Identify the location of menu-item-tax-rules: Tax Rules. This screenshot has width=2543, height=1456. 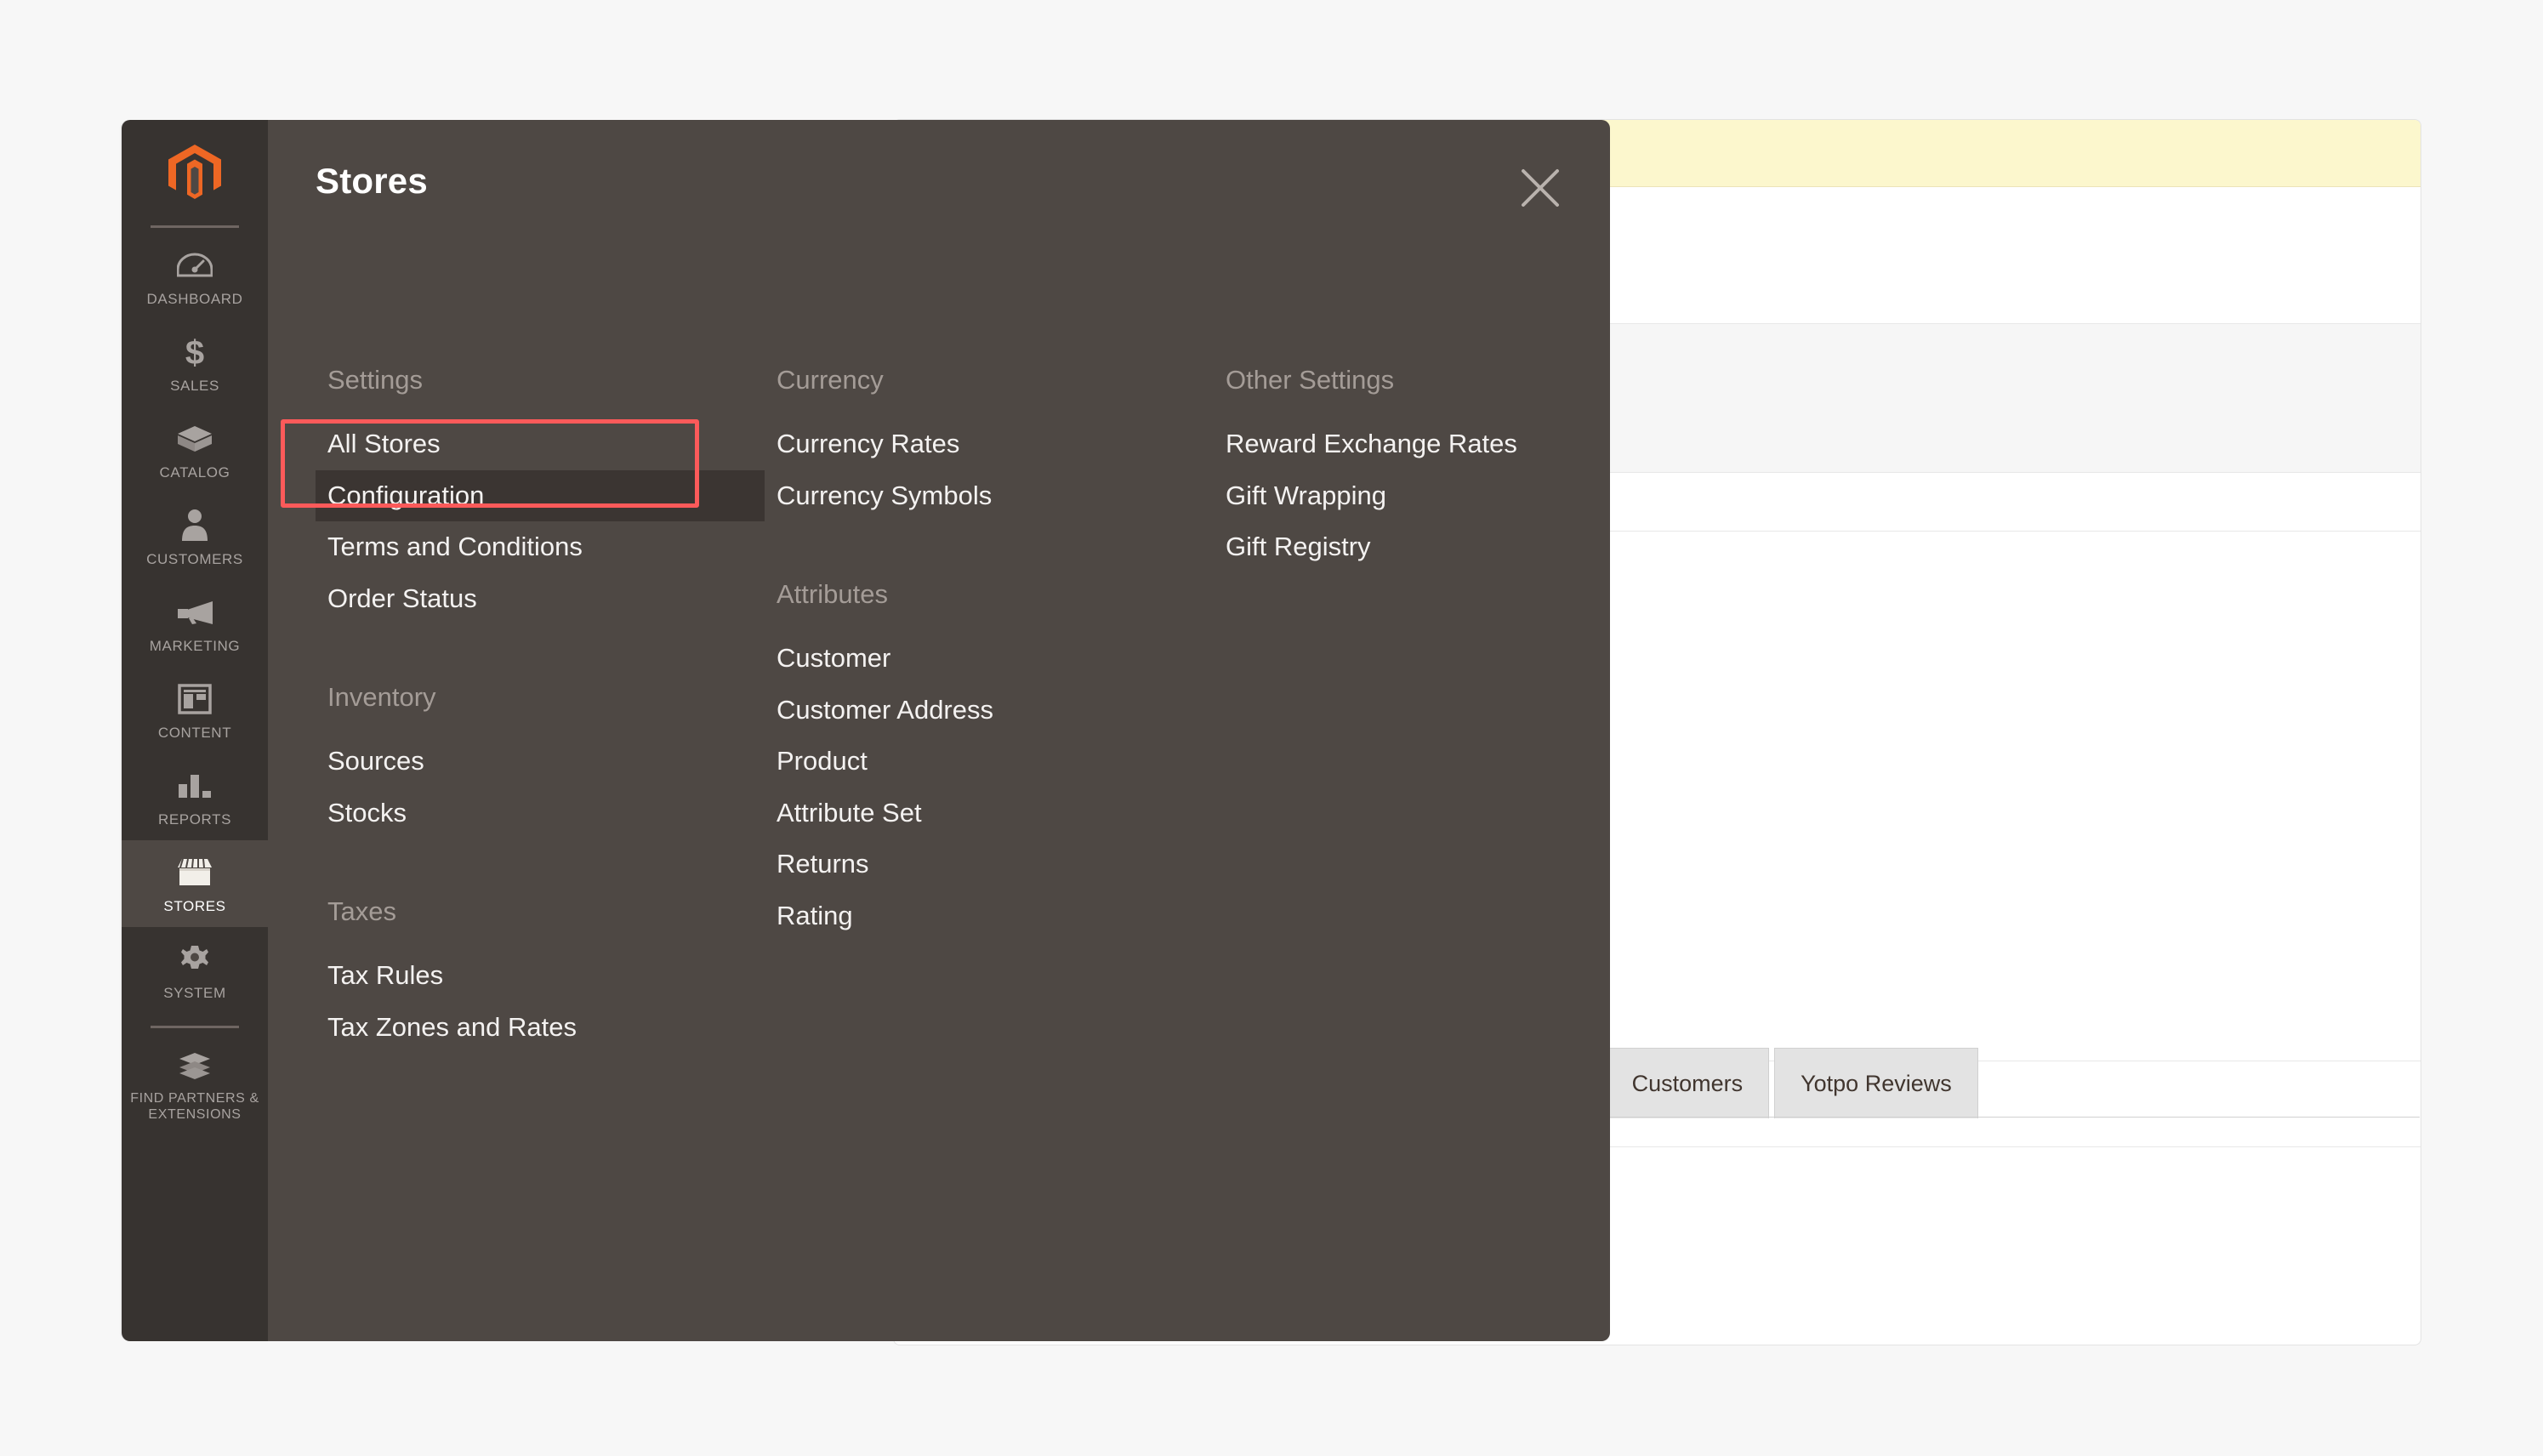
(540, 976).